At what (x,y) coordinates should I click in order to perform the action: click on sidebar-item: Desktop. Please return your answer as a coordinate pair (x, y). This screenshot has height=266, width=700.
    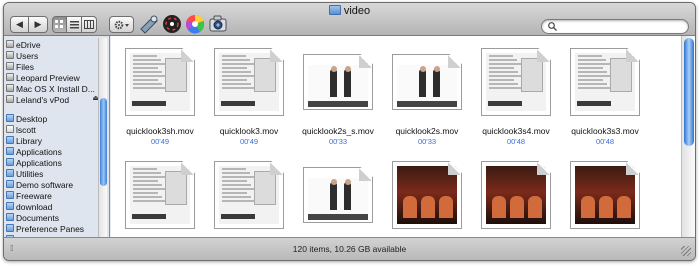
    Looking at the image, I should click on (56, 118).